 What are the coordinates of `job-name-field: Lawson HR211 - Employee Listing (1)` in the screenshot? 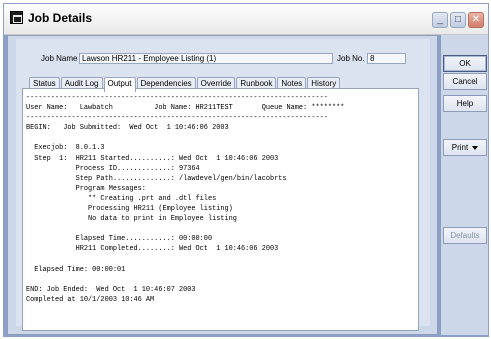 It's located at (206, 58).